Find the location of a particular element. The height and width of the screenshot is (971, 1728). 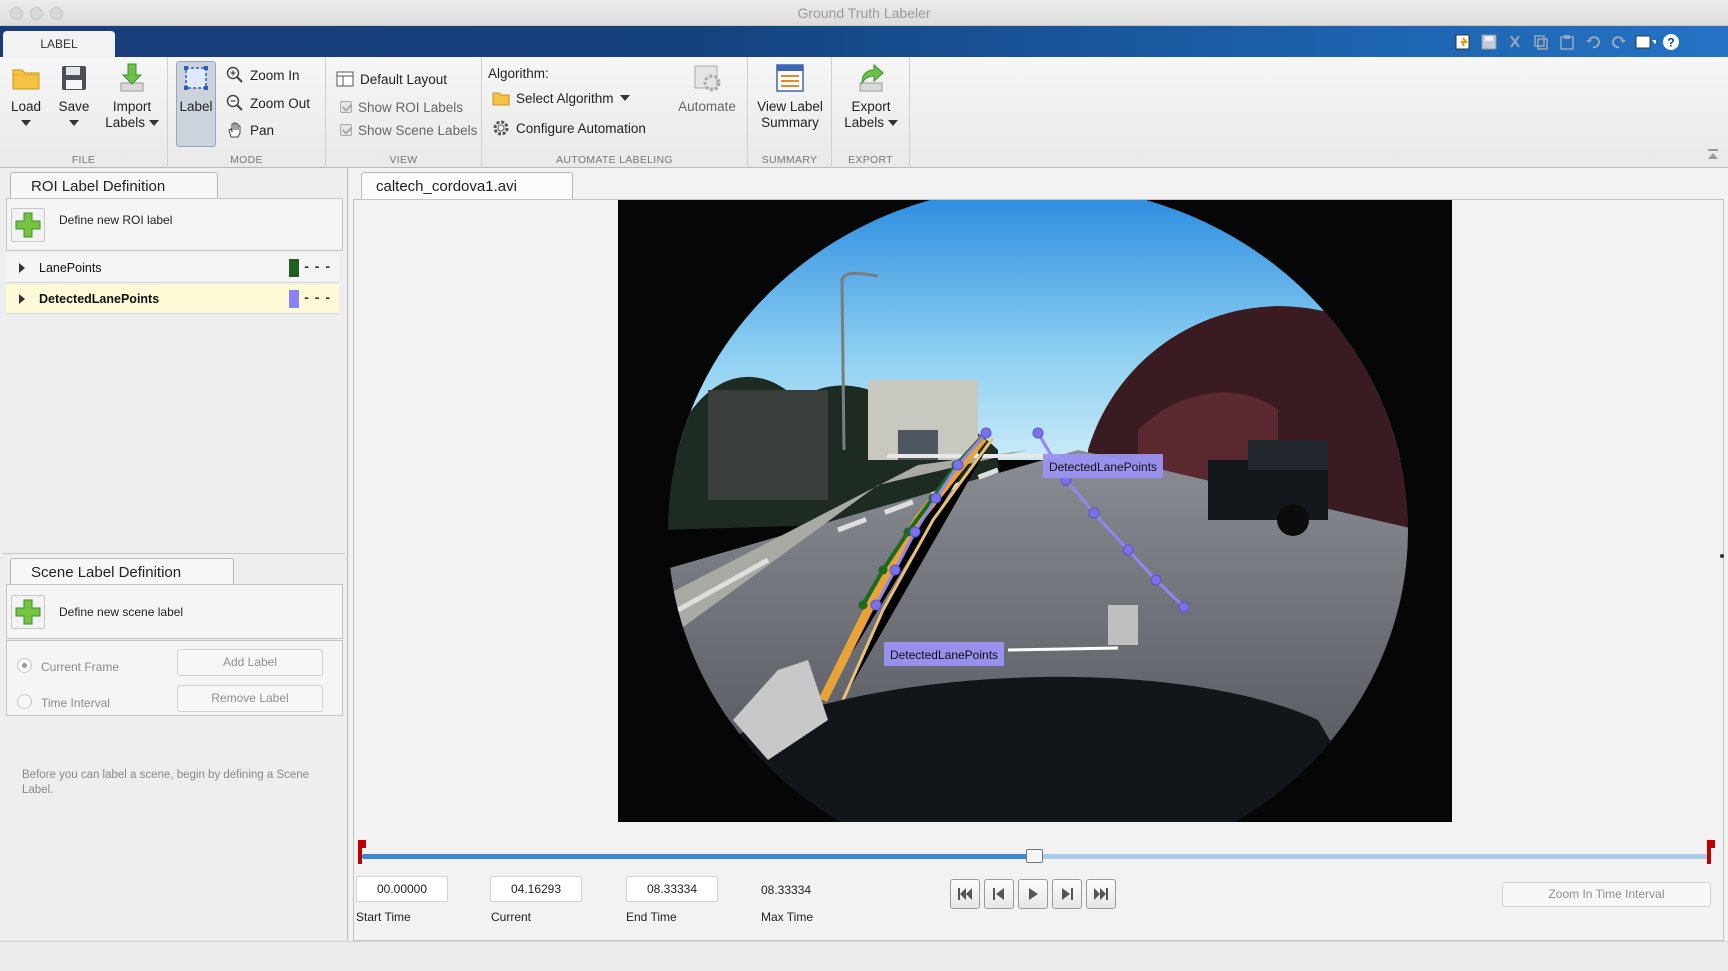

step-back-icon is located at coordinates (998, 894).